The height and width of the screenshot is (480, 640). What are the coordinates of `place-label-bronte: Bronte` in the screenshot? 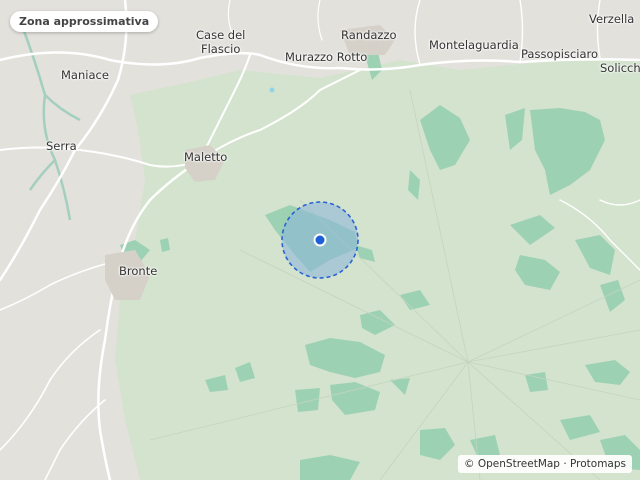 It's located at (138, 271).